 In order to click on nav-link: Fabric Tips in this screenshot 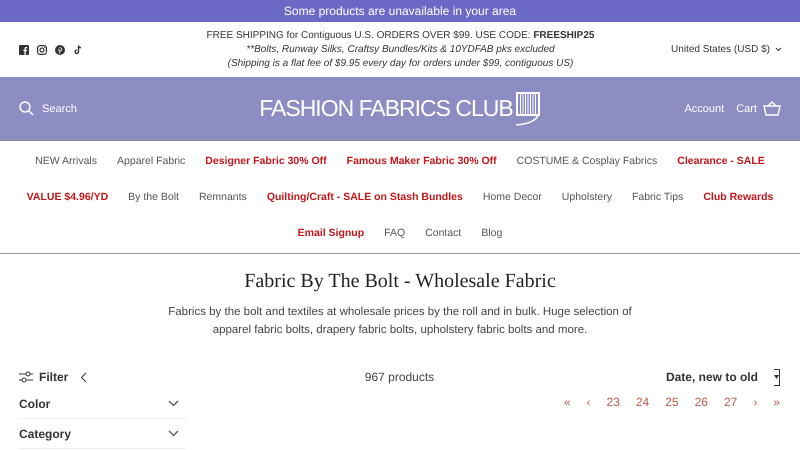, I will do `click(658, 197)`.